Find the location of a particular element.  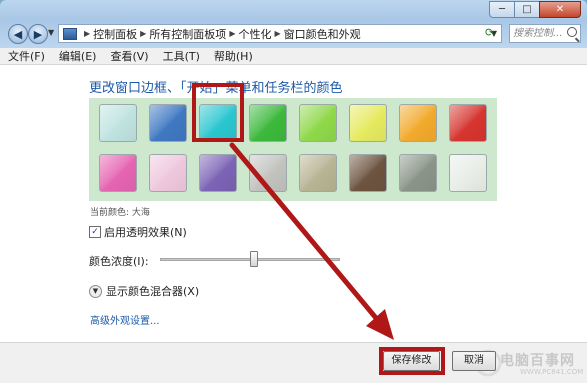

refresh-icon: ⟳ is located at coordinates (489, 32).